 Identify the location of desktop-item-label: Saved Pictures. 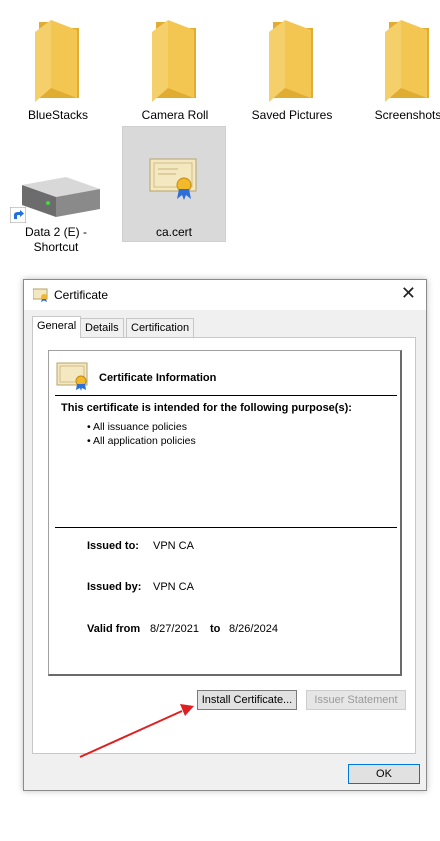
(292, 115).